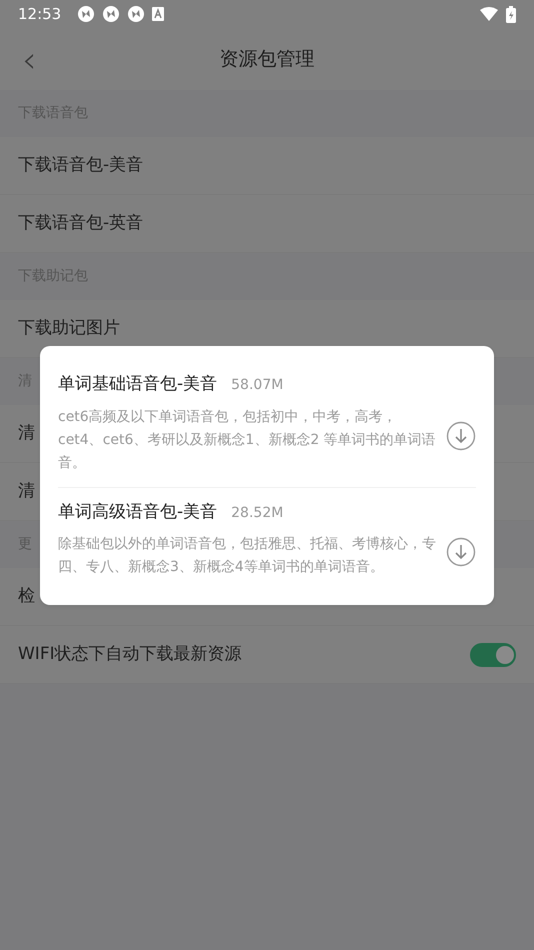 This screenshot has height=950, width=534. I want to click on back-button: ‹, so click(29, 61).